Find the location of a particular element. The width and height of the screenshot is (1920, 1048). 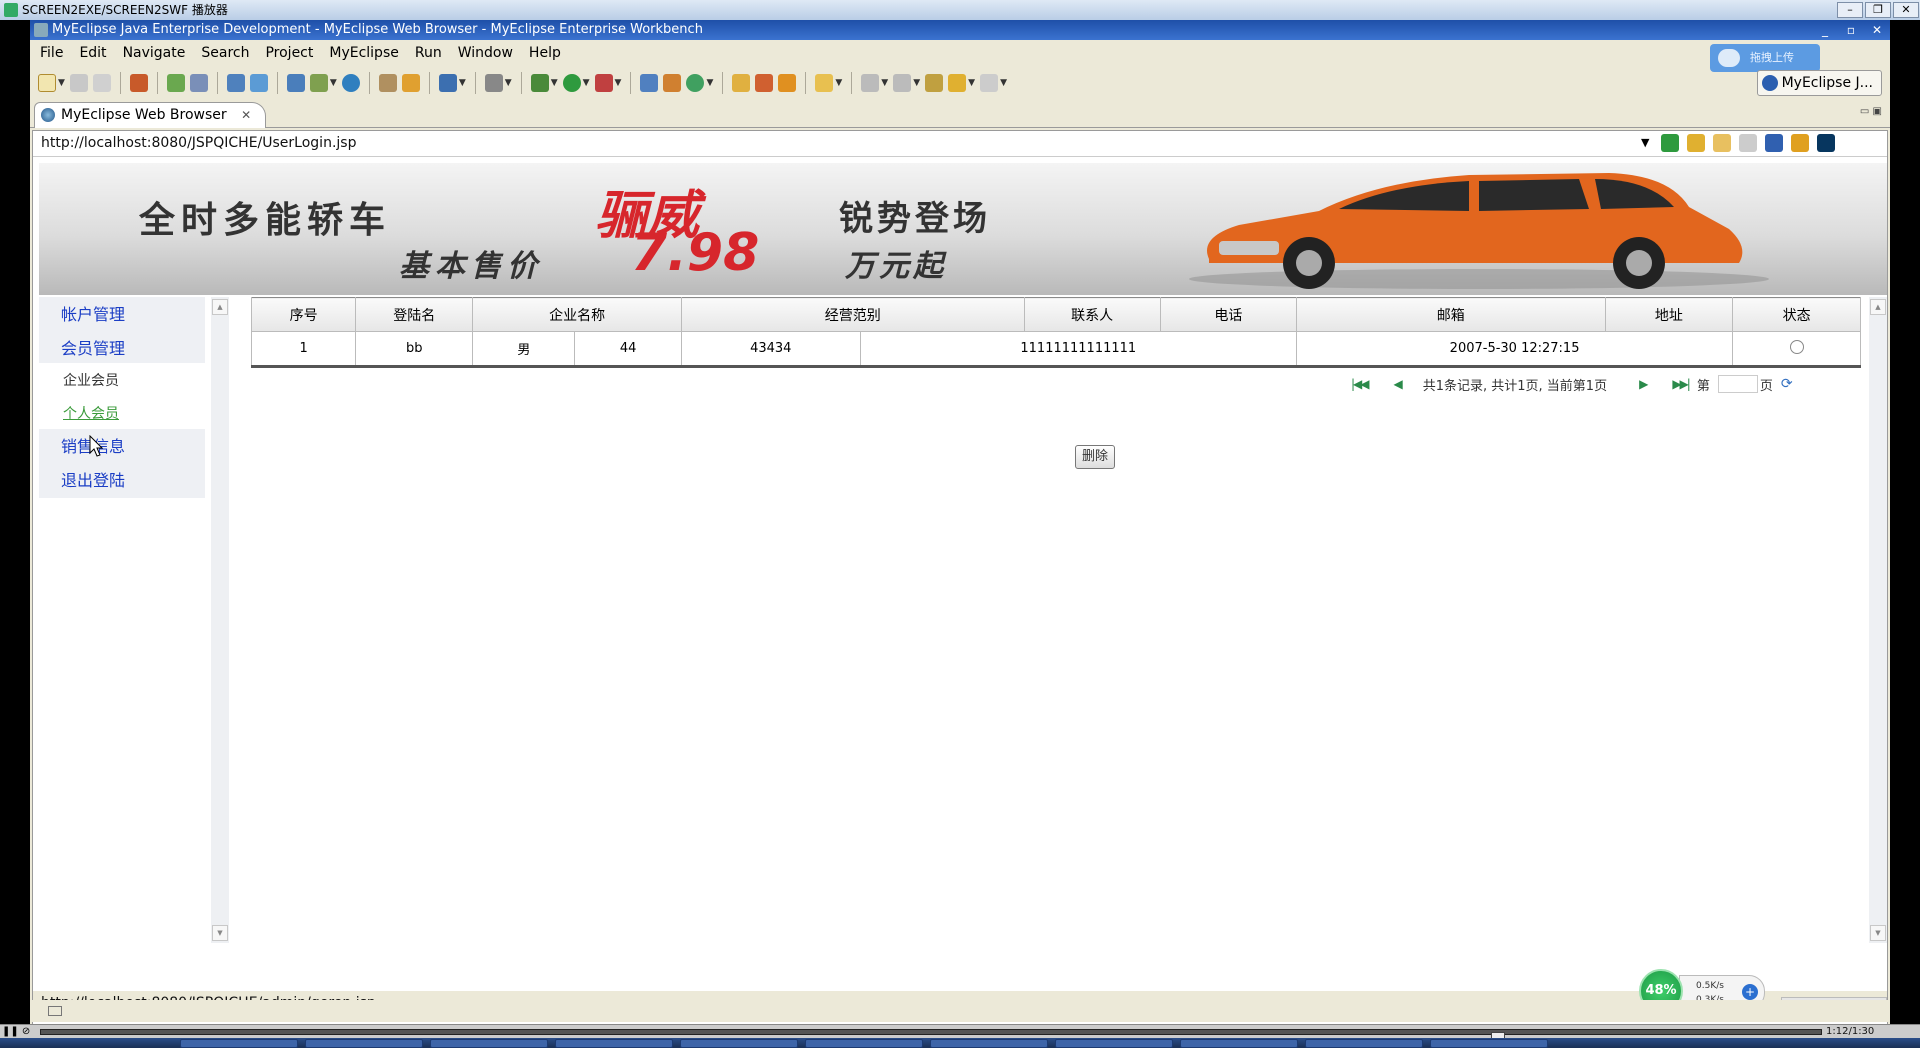

sidebar-scrollbar: ▲ ▼ is located at coordinates (220, 620).